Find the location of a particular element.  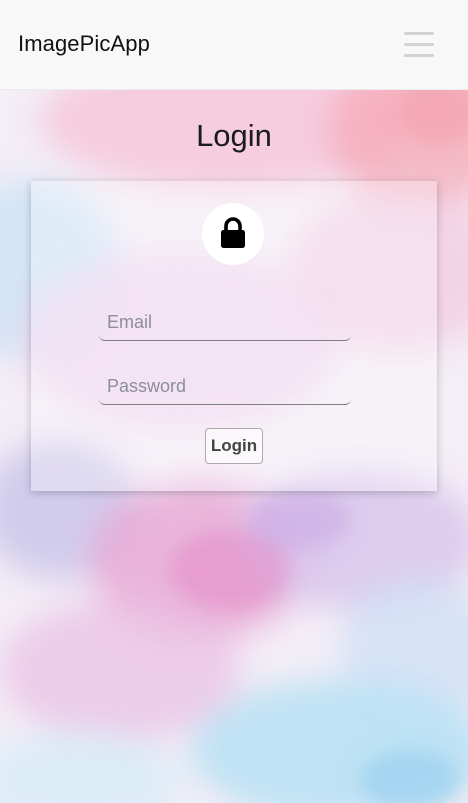

email-field is located at coordinates (225, 323).